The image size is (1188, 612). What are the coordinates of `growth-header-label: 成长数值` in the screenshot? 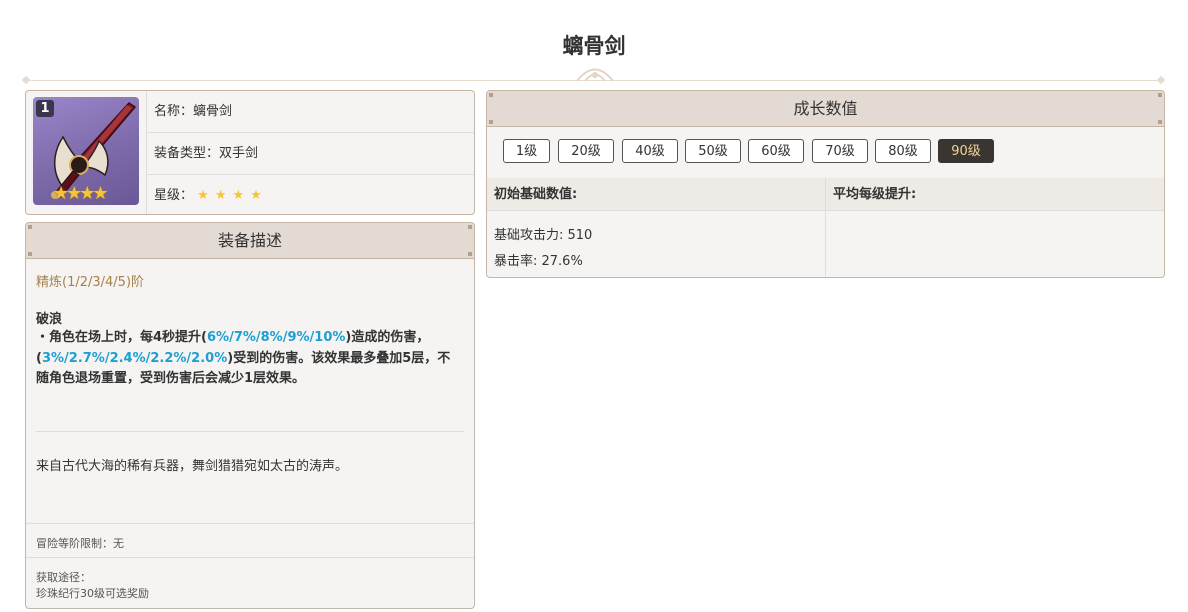 It's located at (825, 108).